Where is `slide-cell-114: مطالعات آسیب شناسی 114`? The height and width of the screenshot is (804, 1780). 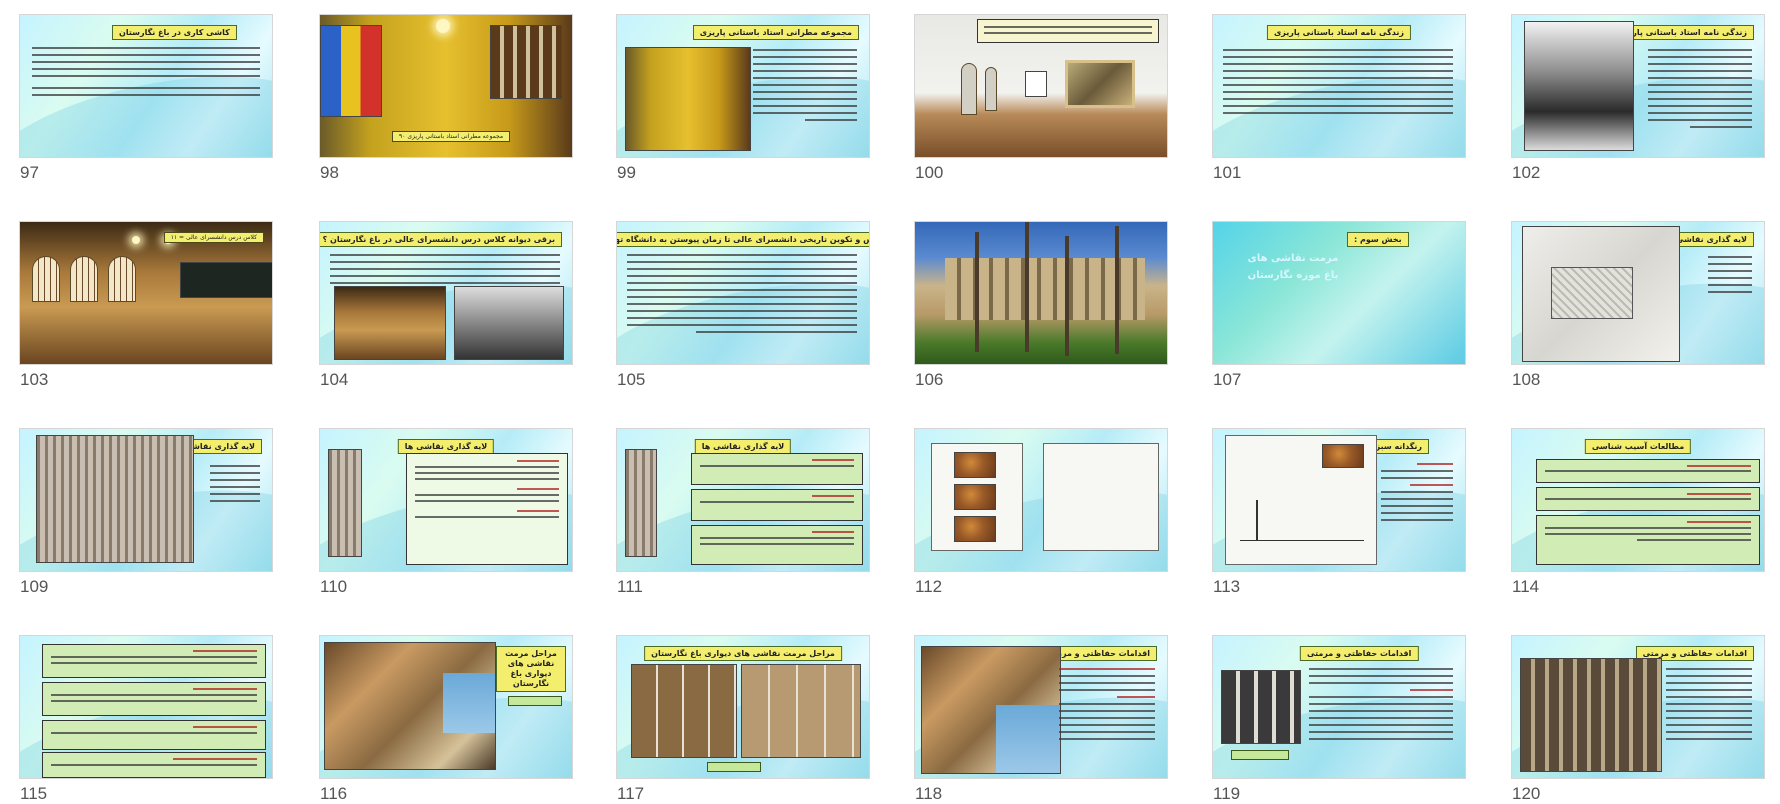
slide-cell-114: مطالعات آسیب شناسی 114 is located at coordinates (1638, 512).